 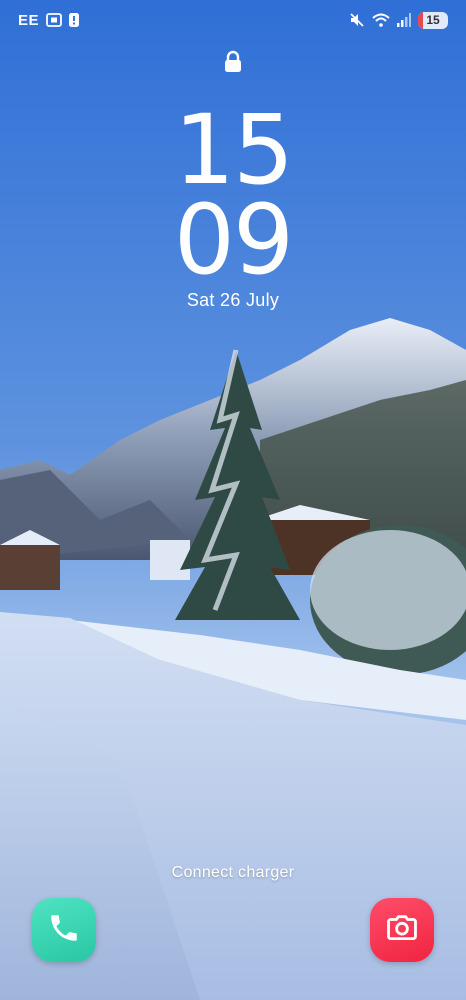 What do you see at coordinates (233, 300) in the screenshot?
I see `lock-screen-date: Sat 26 July` at bounding box center [233, 300].